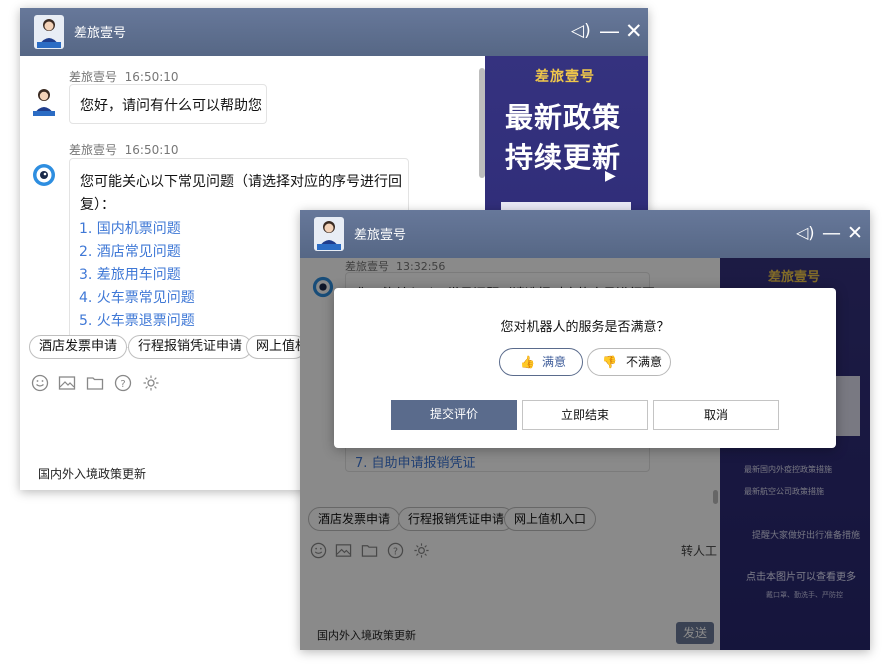 This screenshot has height=668, width=890. Describe the element at coordinates (151, 383) in the screenshot. I see `settings-icon` at that location.